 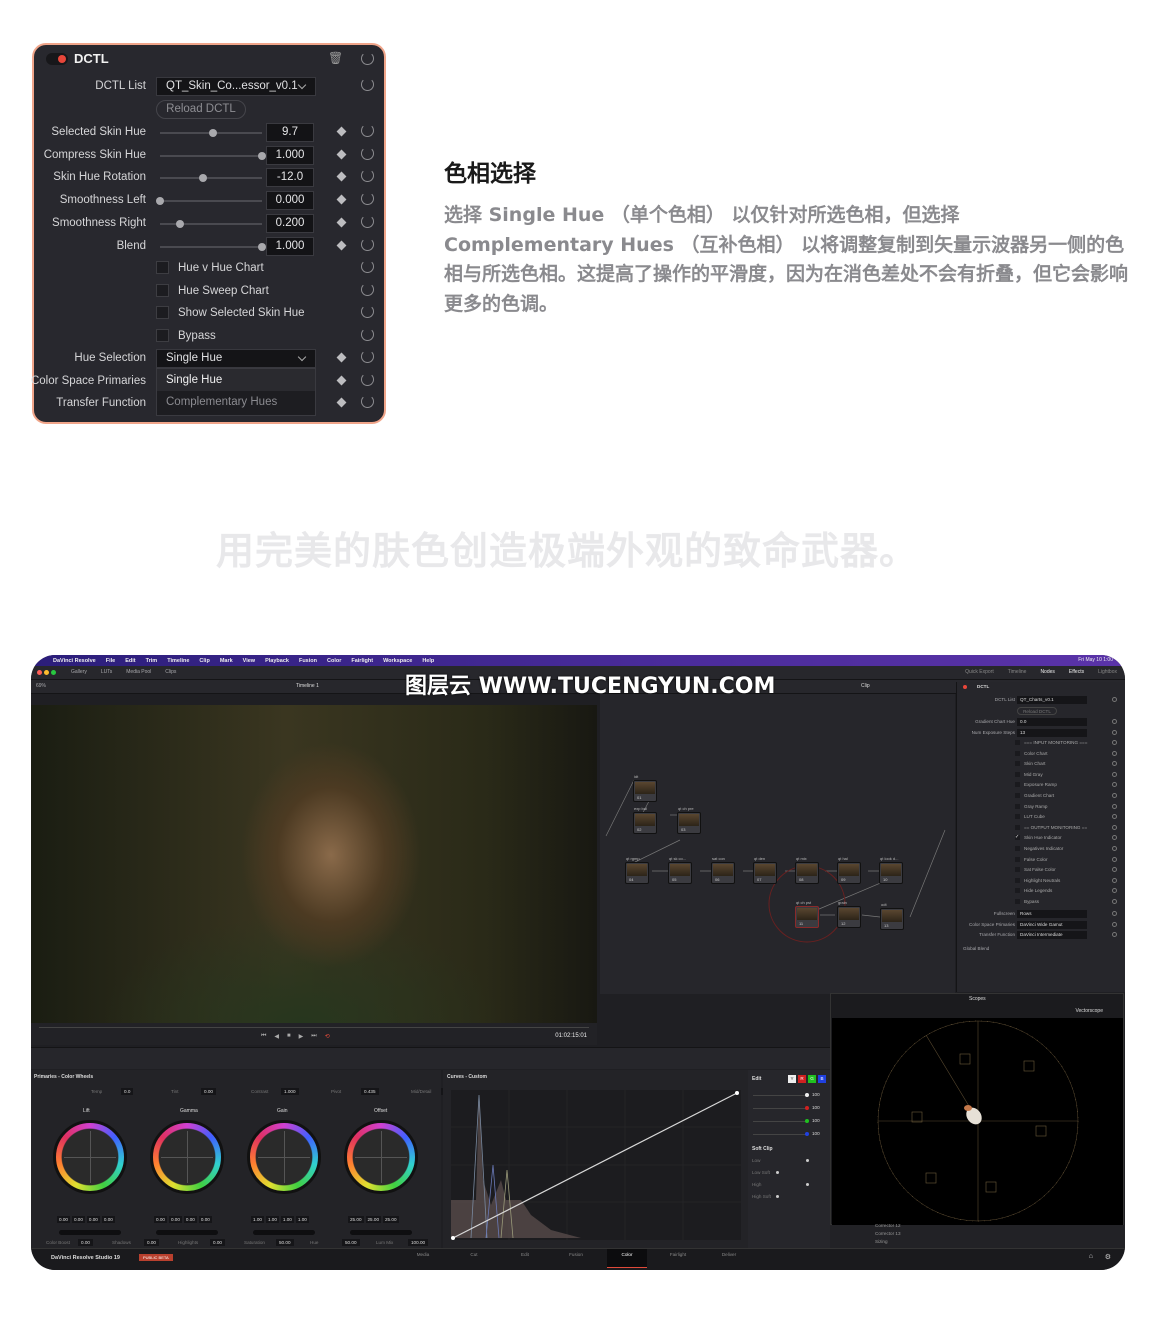 What do you see at coordinates (596, 1166) in the screenshot?
I see `curve-graph` at bounding box center [596, 1166].